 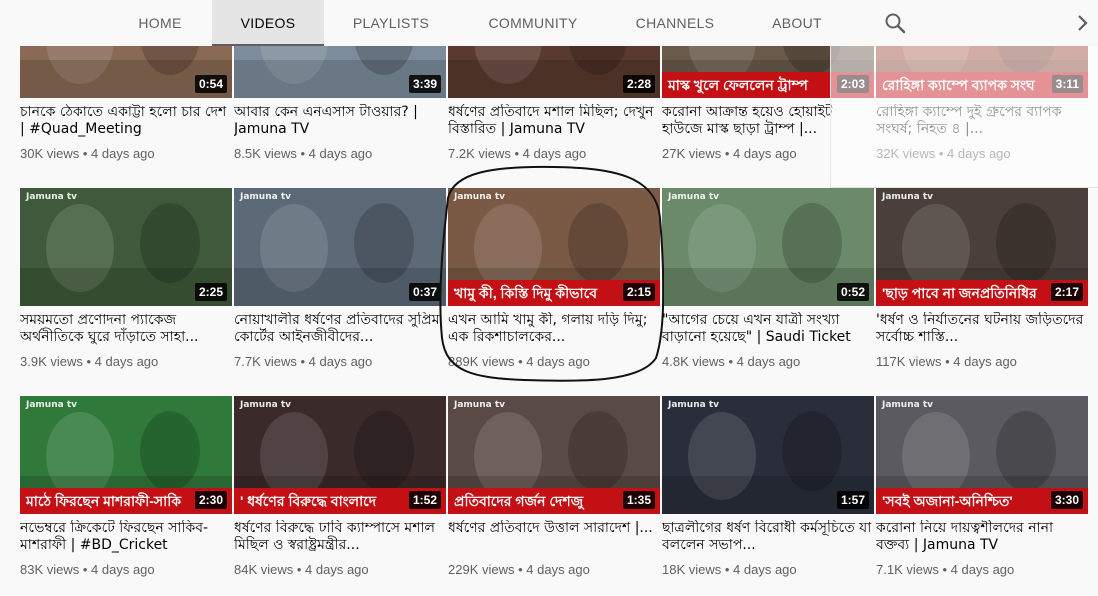 What do you see at coordinates (479, 153) in the screenshot?
I see `view-count: 7.2K views` at bounding box center [479, 153].